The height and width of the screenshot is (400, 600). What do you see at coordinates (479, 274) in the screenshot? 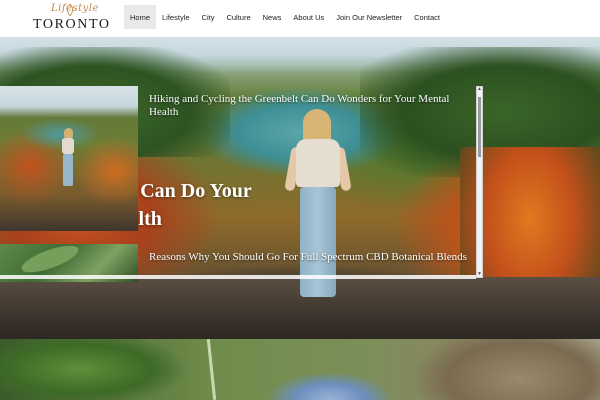
I see `scroll-down-arrow-icon: ▼` at bounding box center [479, 274].